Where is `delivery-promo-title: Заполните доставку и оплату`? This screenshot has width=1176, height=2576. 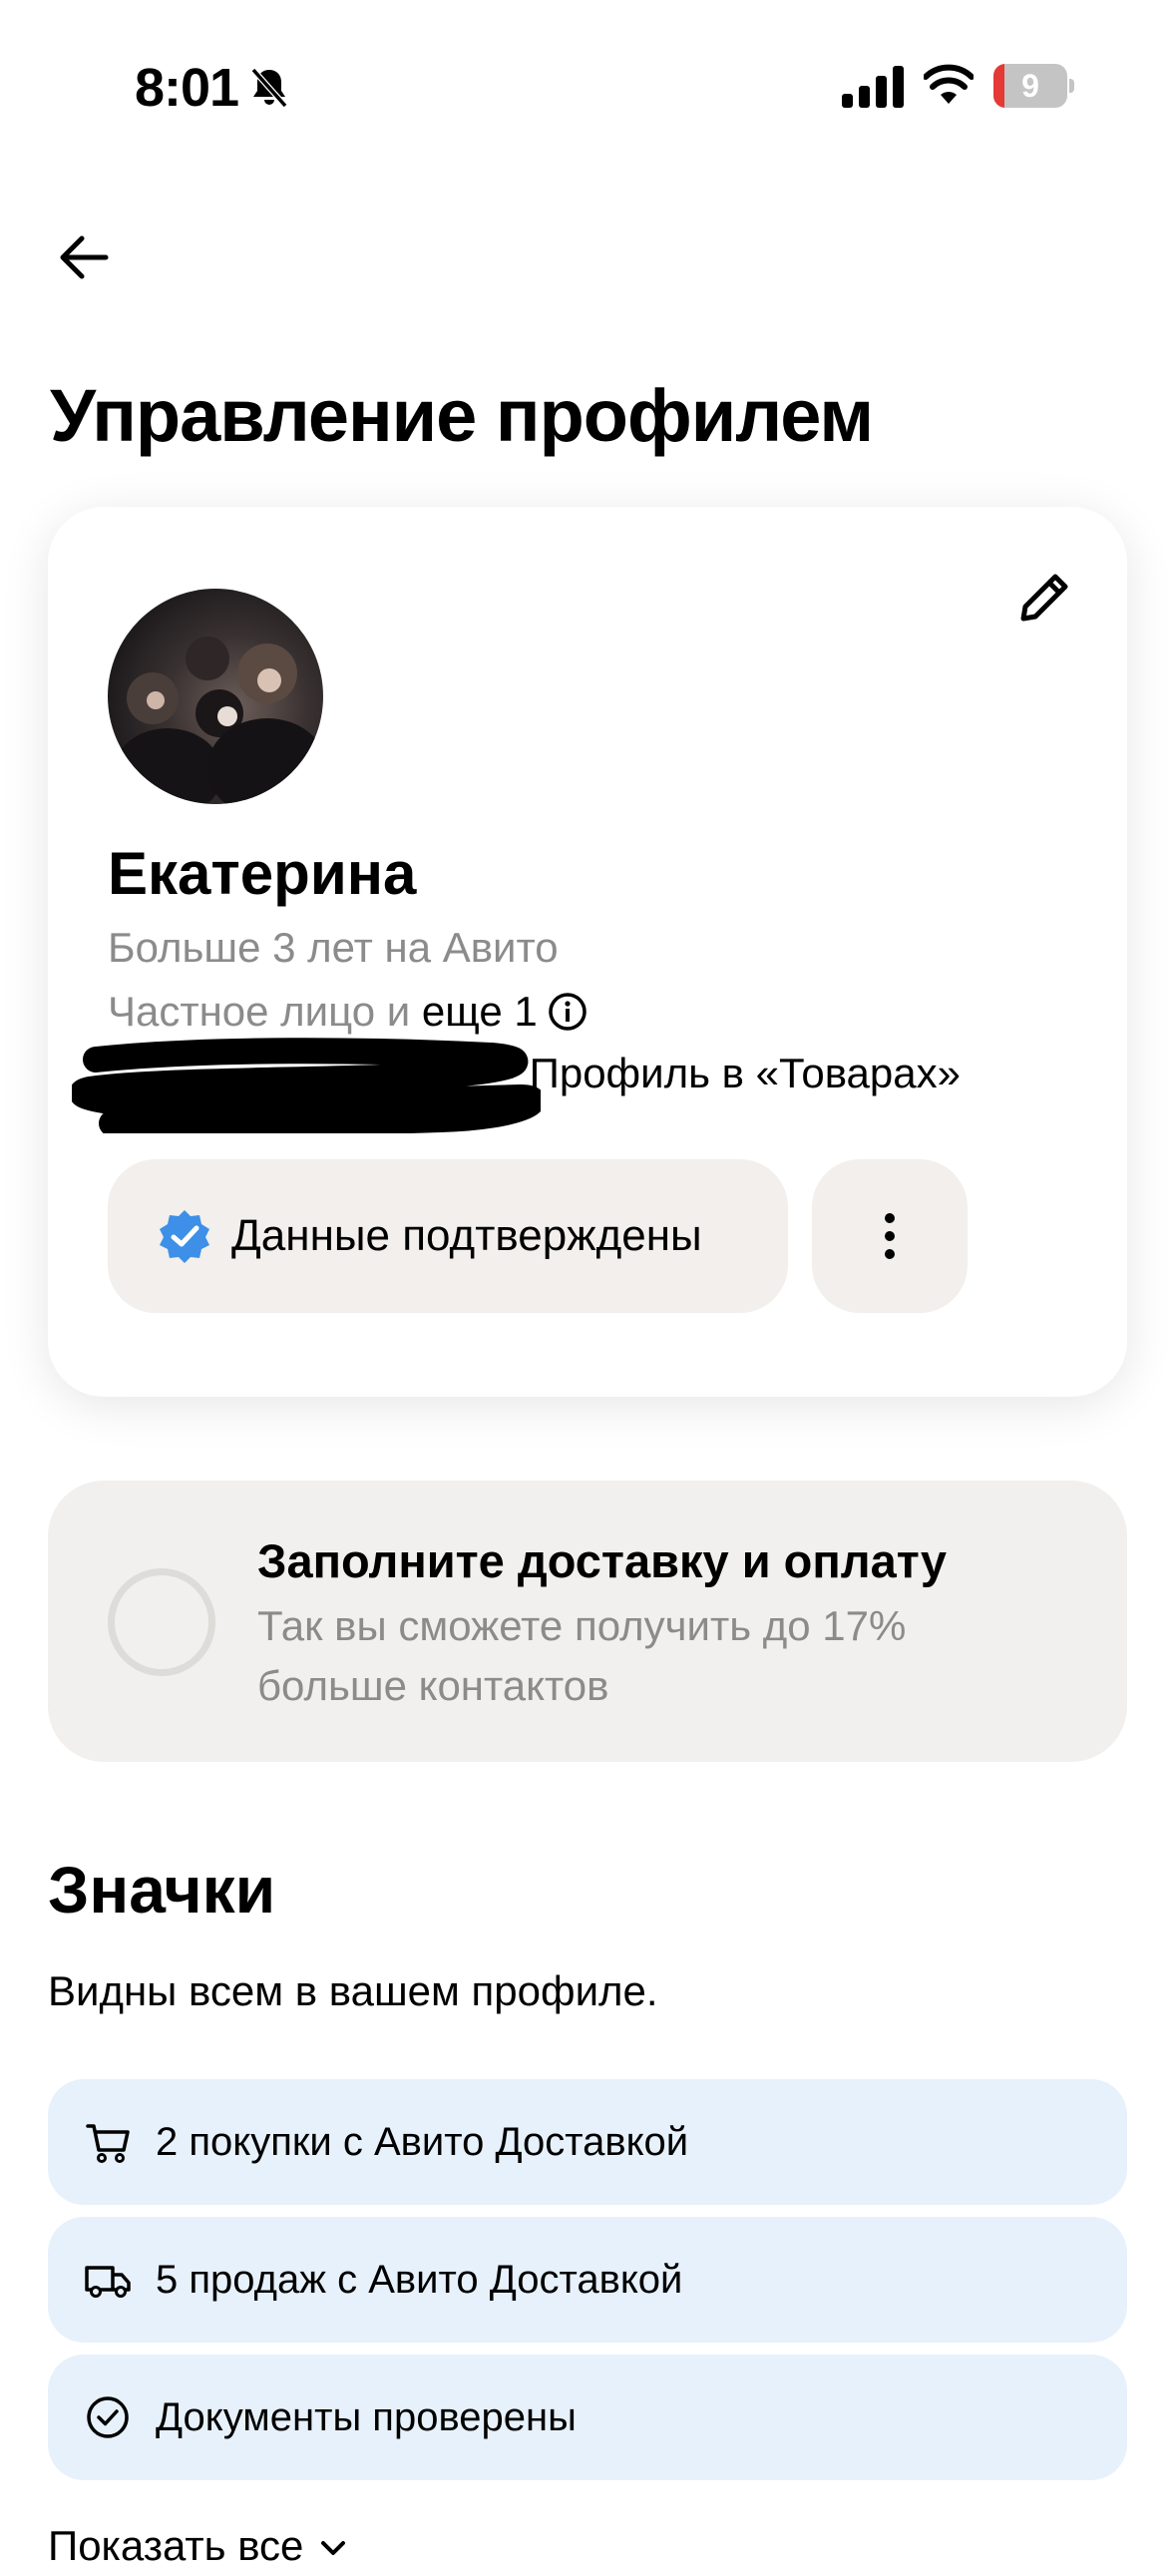
delivery-promo-title: Заполните доставку и оплату is located at coordinates (603, 1560).